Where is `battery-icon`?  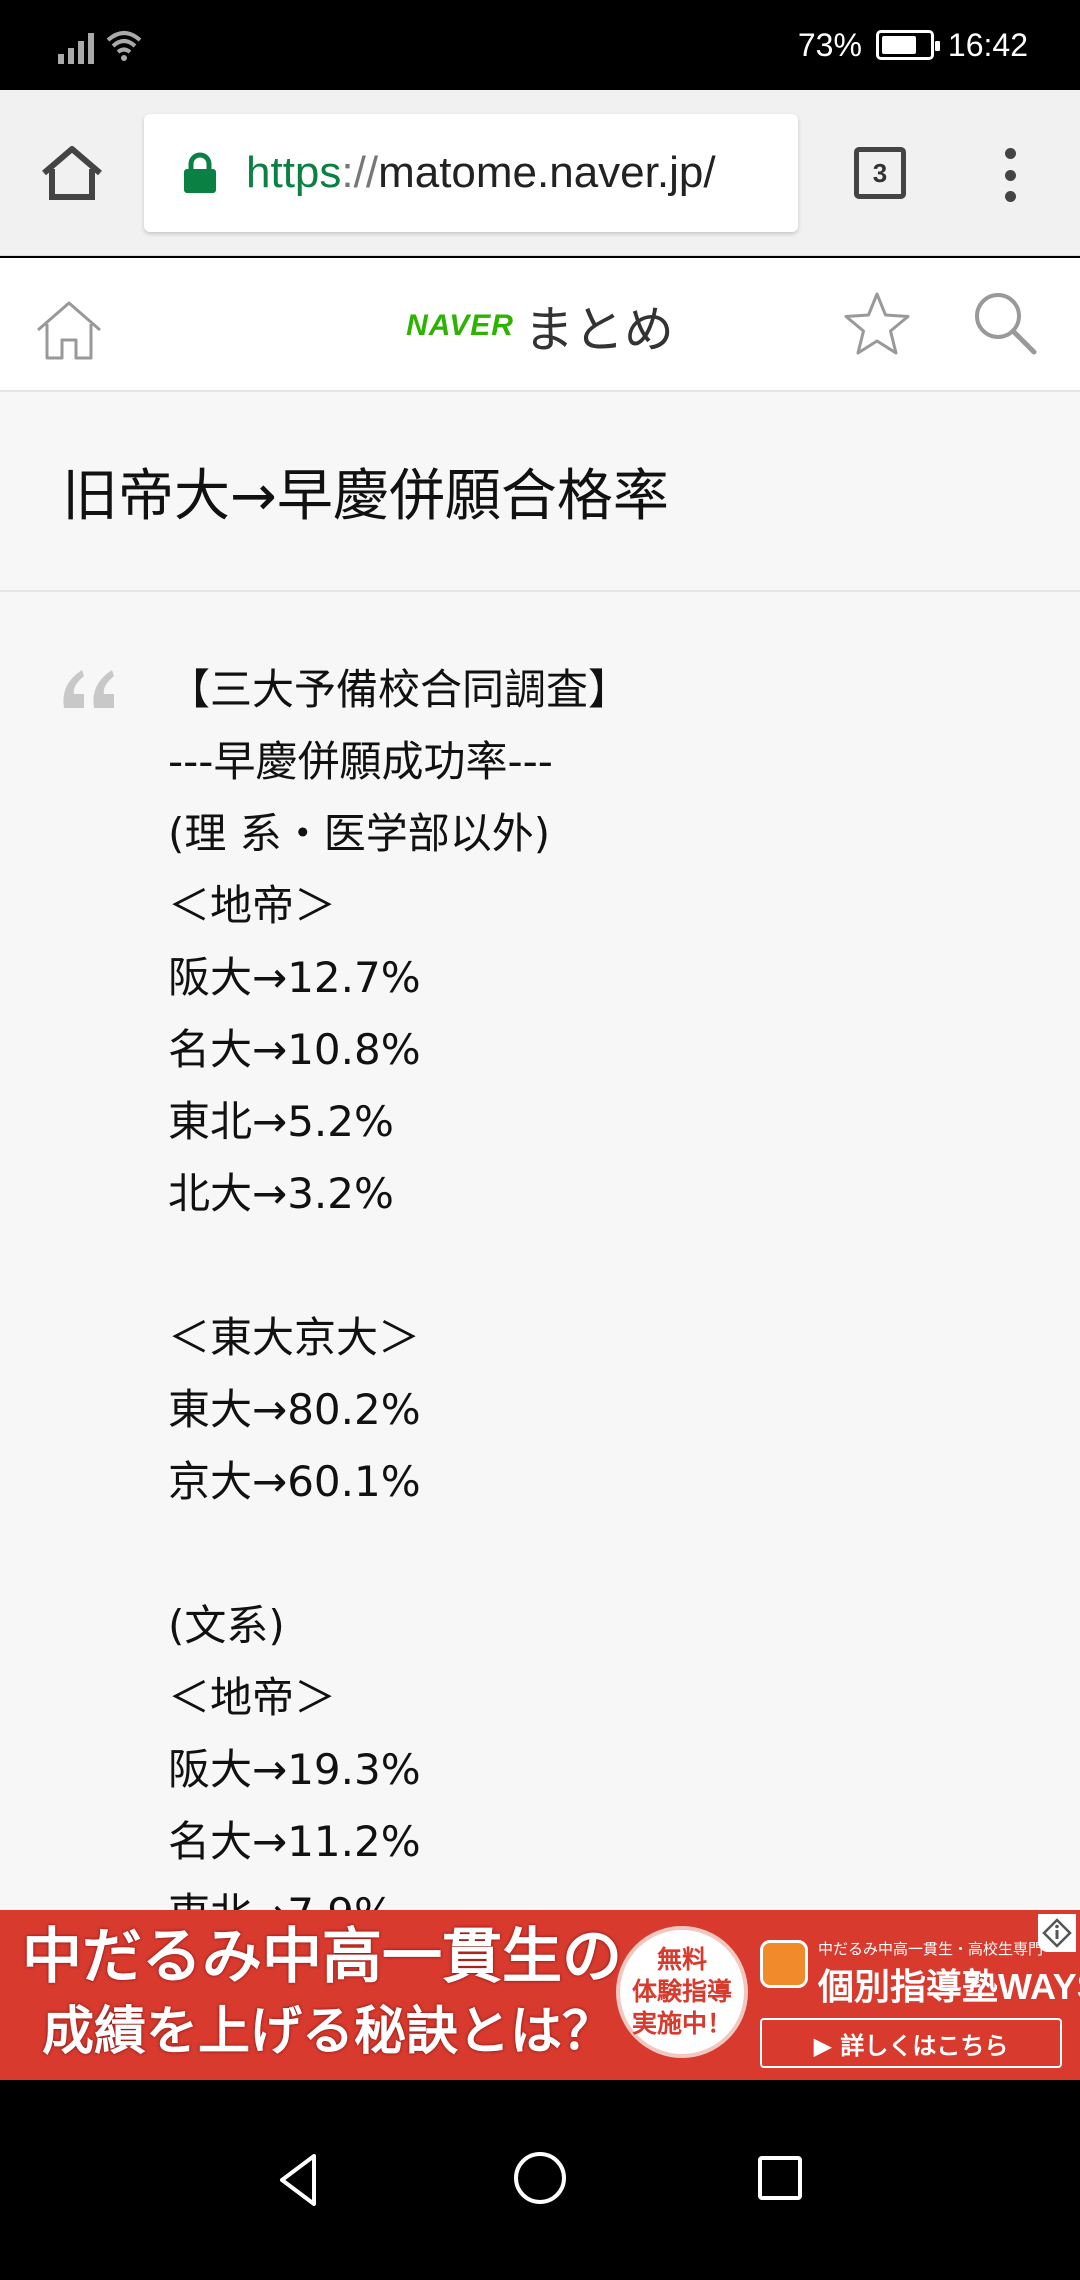
battery-icon is located at coordinates (907, 45).